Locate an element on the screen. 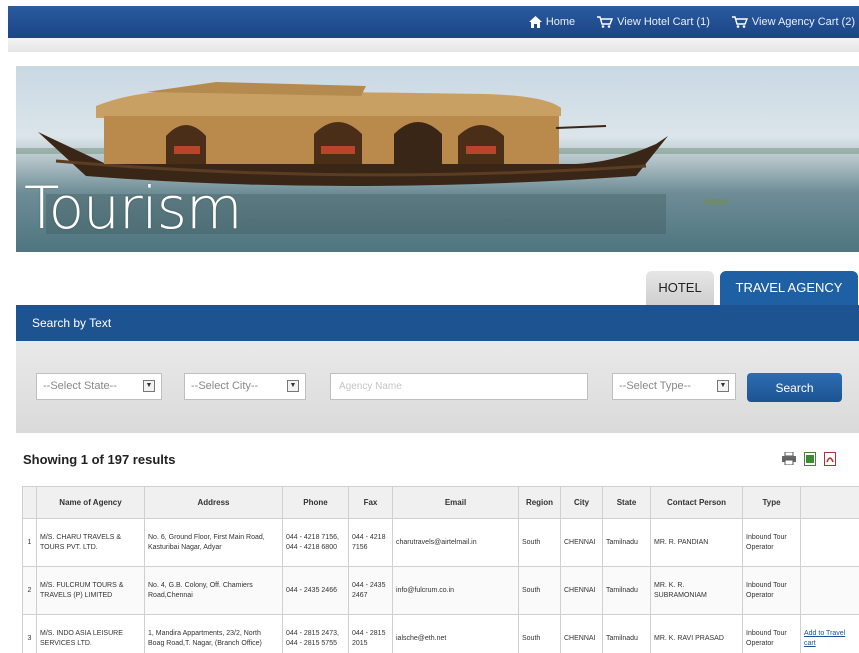 The image size is (859, 653). print-icon is located at coordinates (789, 461).